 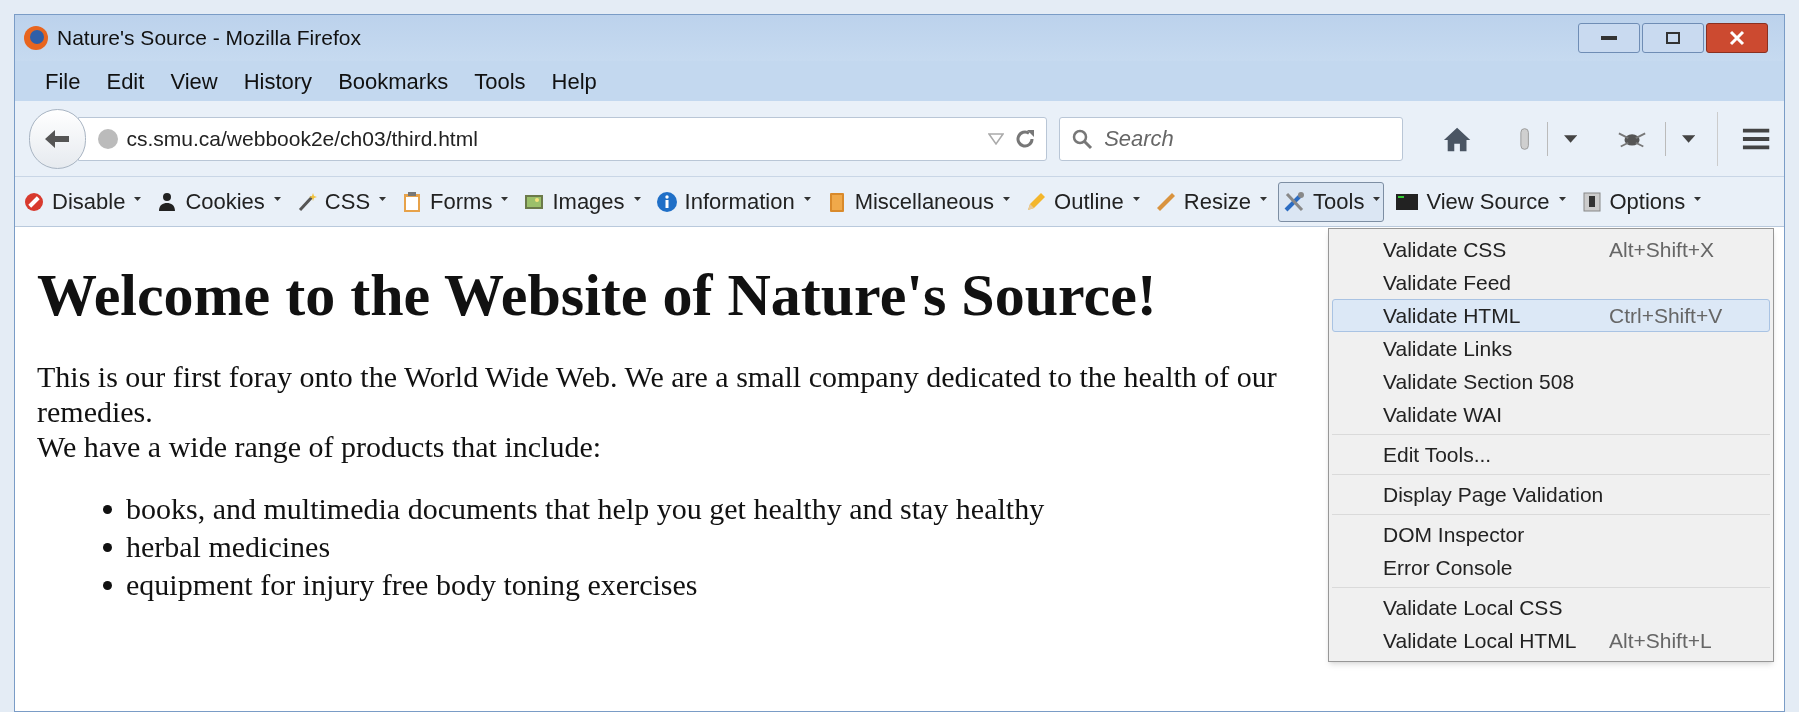 I want to click on menu-item: Tools, so click(x=500, y=81).